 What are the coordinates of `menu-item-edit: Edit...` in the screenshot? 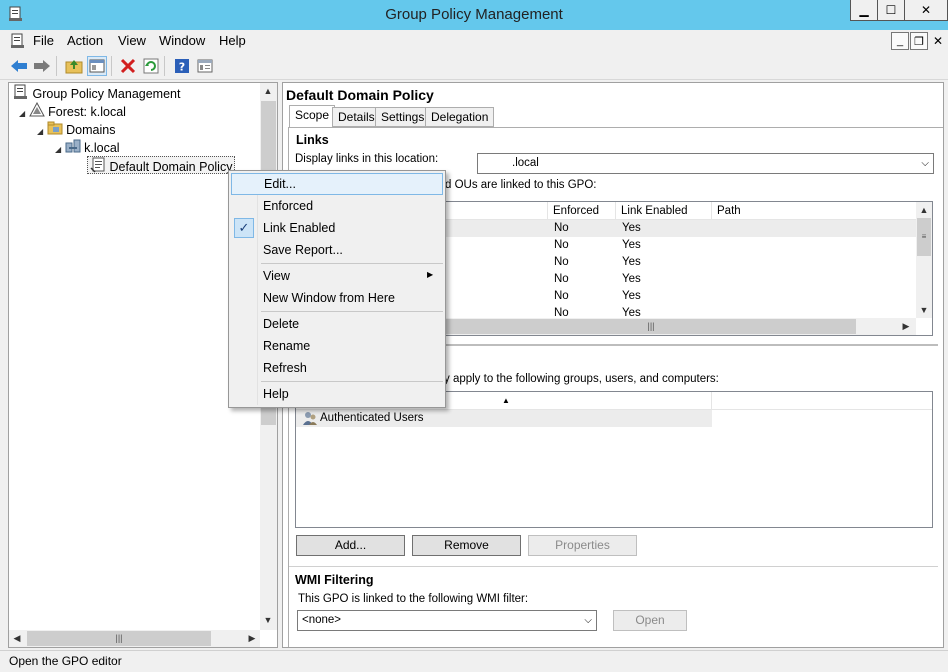 It's located at (337, 184).